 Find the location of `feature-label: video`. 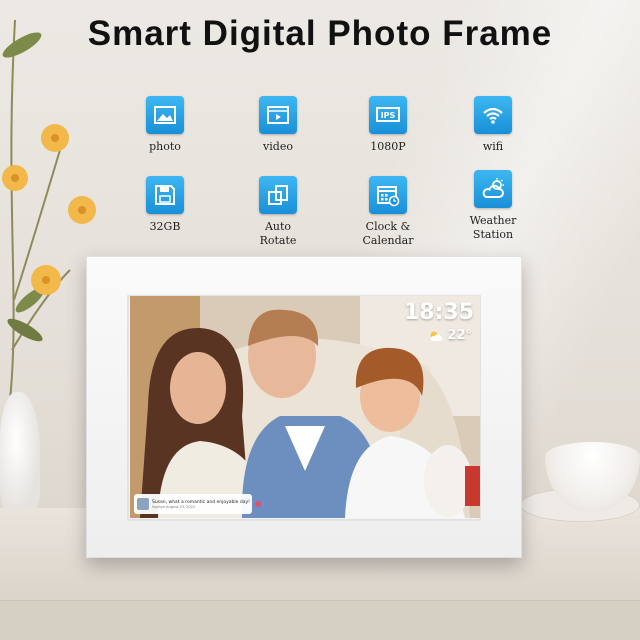

feature-label: video is located at coordinates (278, 146).